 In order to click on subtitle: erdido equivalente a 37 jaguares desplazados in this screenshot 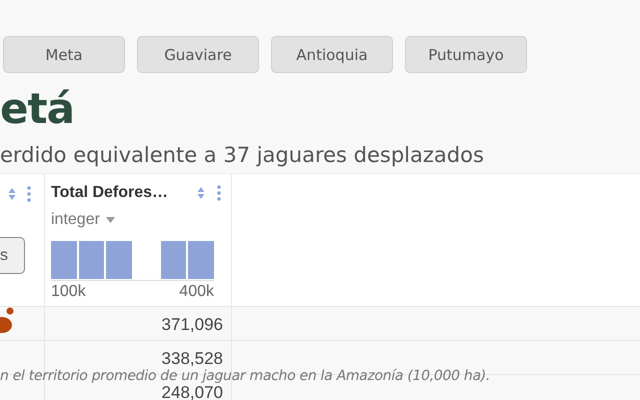, I will do `click(242, 155)`.